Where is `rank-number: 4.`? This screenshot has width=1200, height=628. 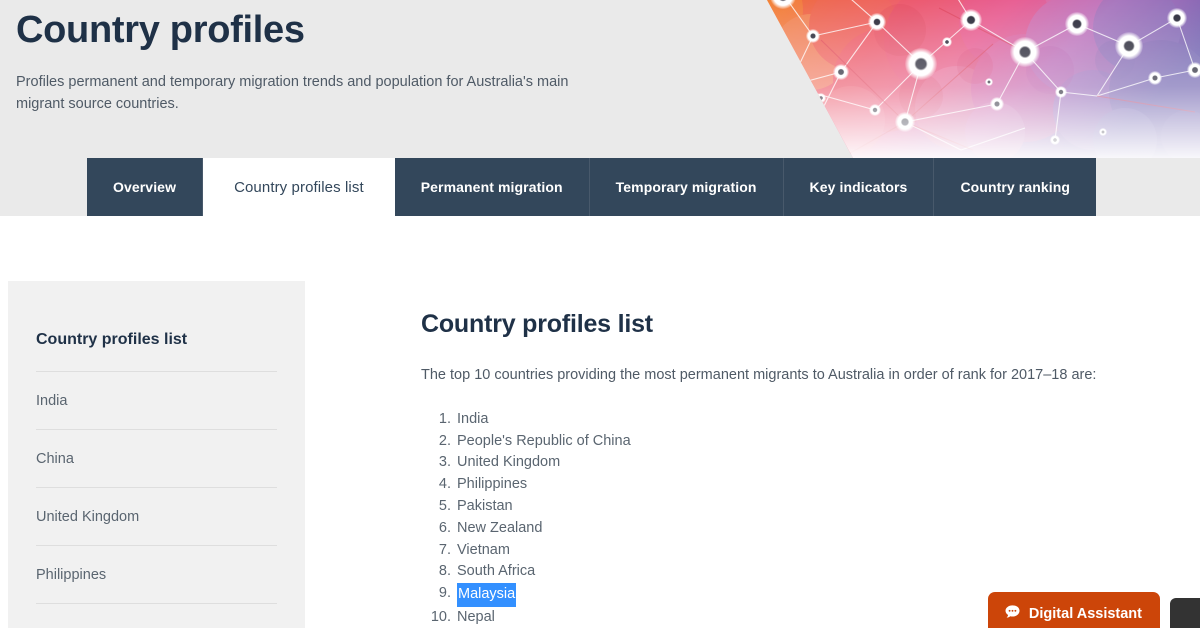 rank-number: 4. is located at coordinates (444, 484).